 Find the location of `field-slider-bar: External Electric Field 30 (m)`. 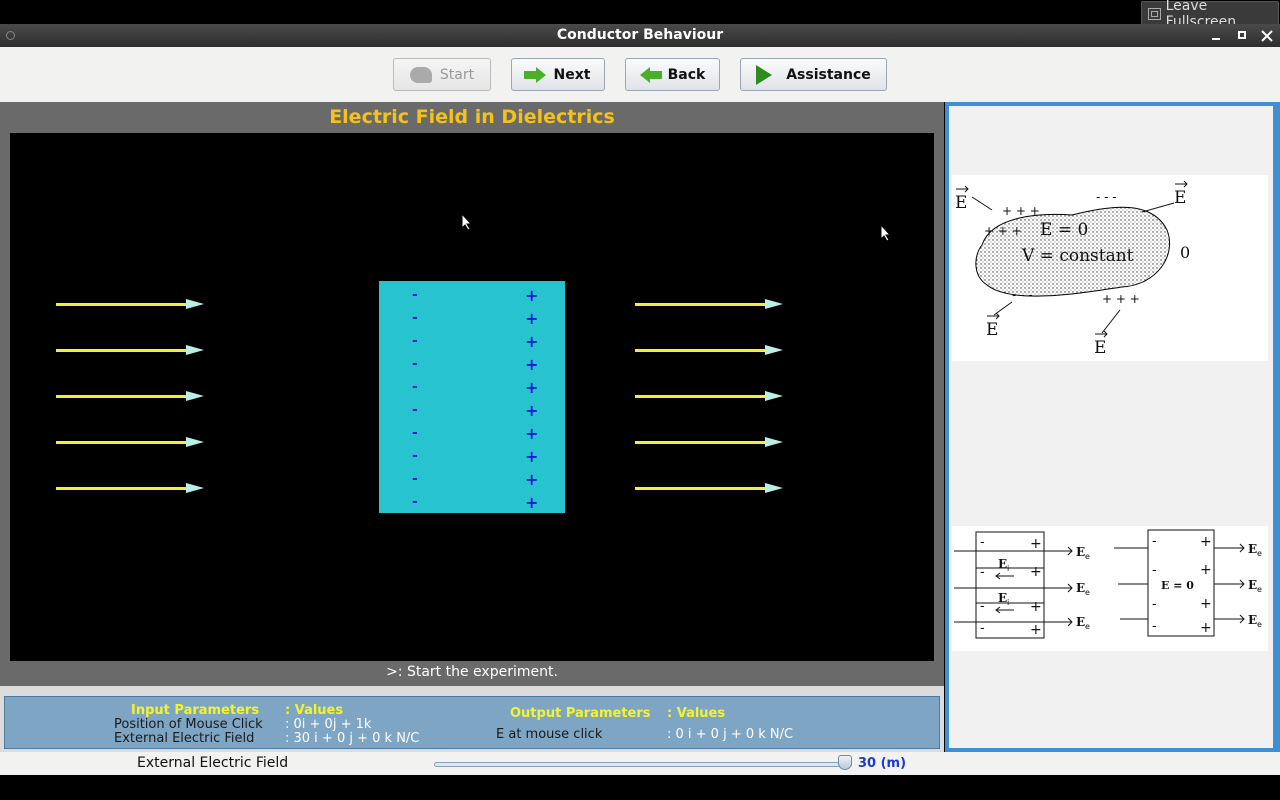

field-slider-bar: External Electric Field 30 (m) is located at coordinates (640, 763).